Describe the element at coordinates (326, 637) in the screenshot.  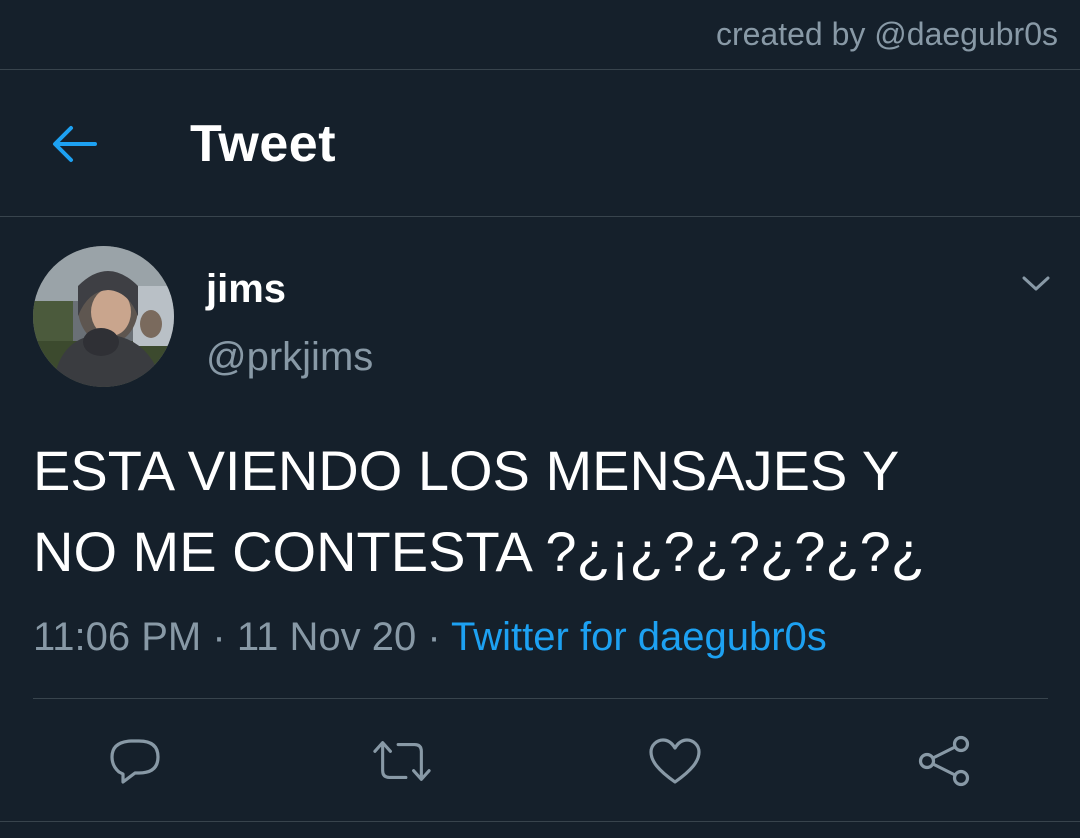
I see `tweet-date: 11 Nov 20` at that location.